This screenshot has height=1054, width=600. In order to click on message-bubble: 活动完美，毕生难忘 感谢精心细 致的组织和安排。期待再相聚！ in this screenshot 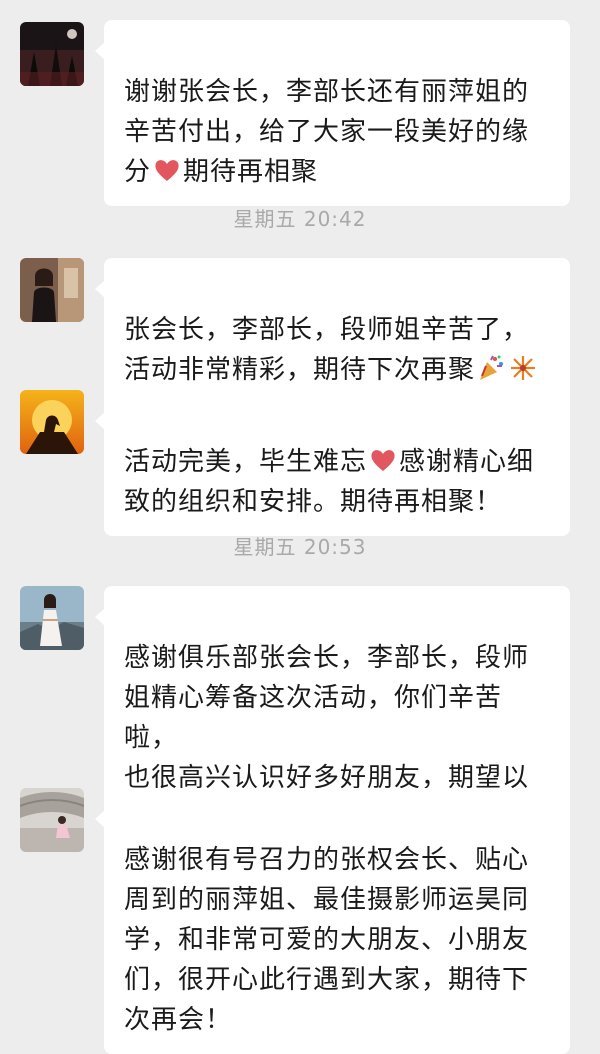, I will do `click(332, 463)`.